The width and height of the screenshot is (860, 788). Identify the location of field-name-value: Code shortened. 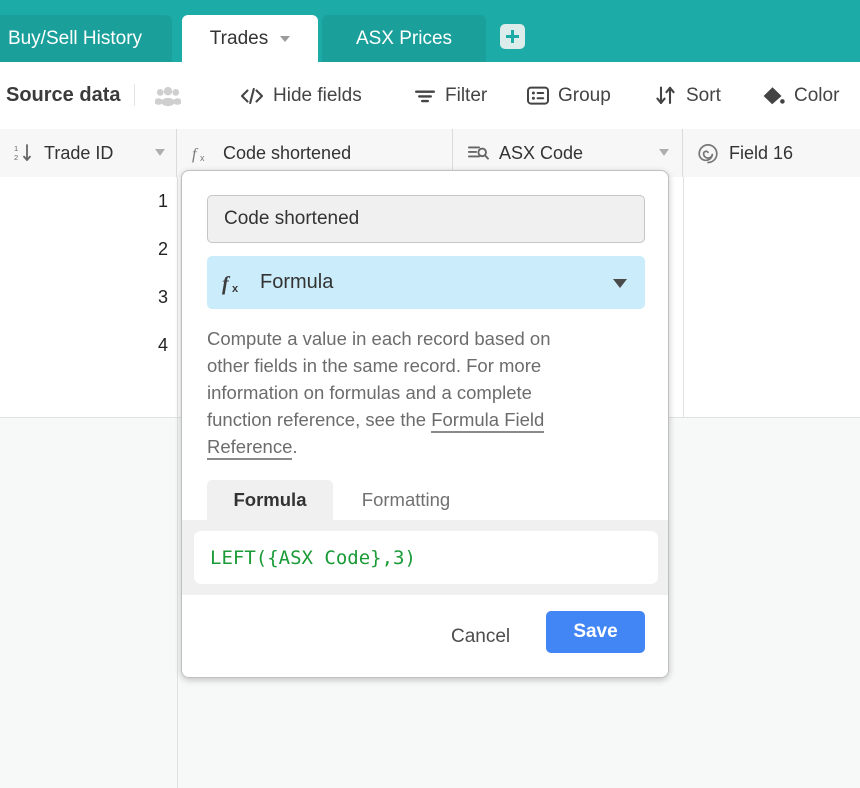
(292, 218).